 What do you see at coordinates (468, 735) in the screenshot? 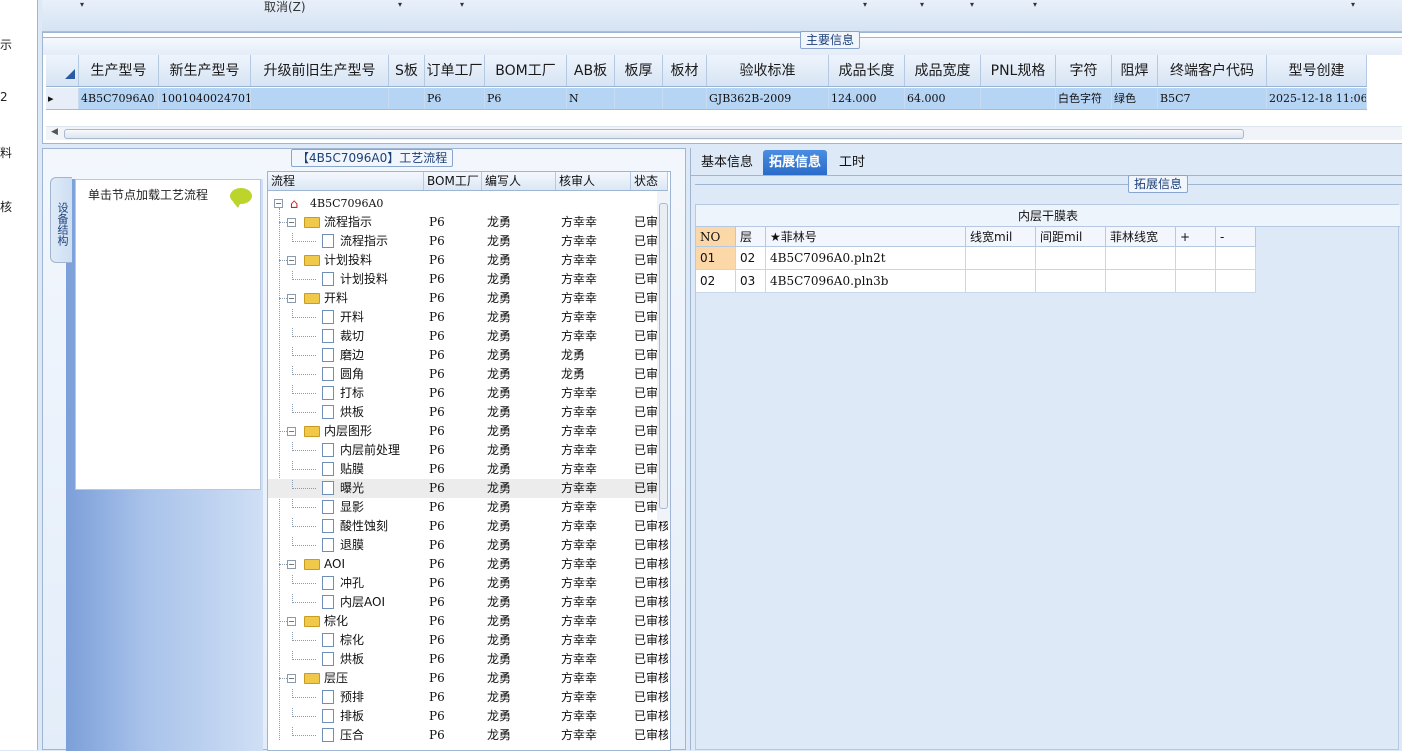
I see `tree-row: 压合 P6 龙勇 方幸幸 已审核` at bounding box center [468, 735].